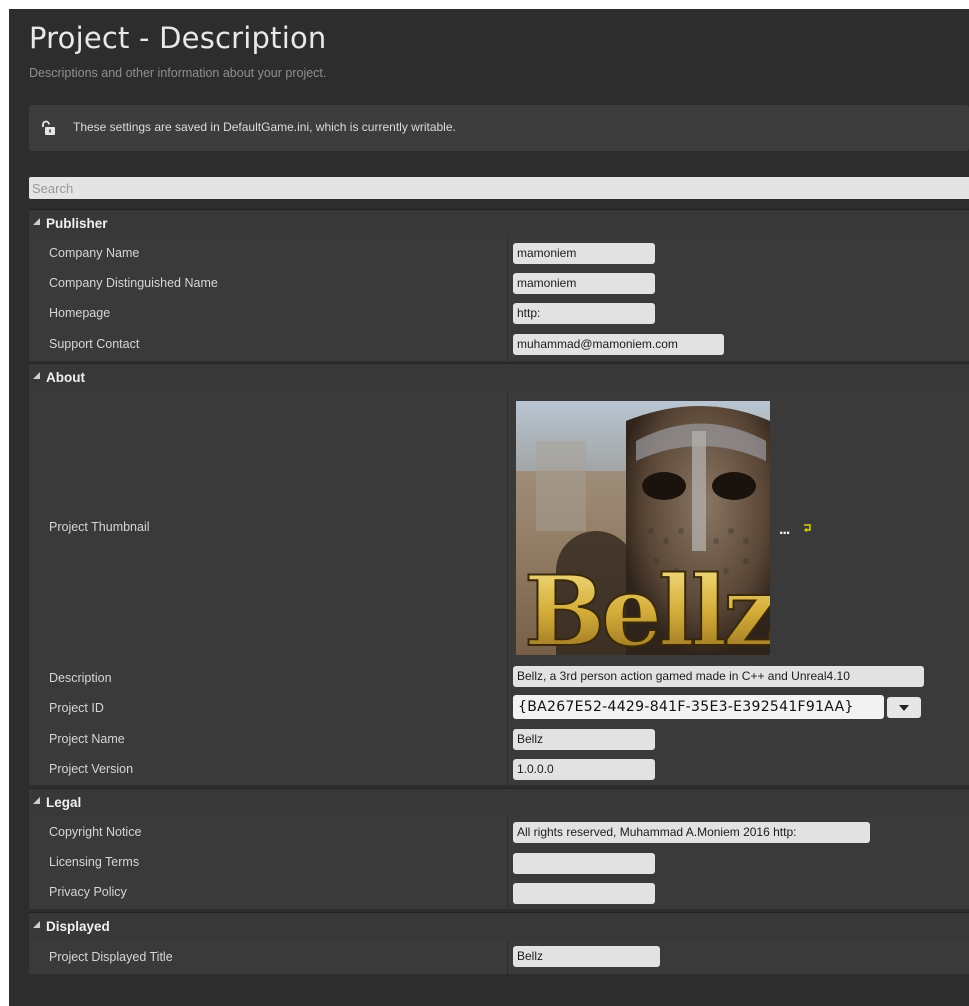 The height and width of the screenshot is (1006, 969). What do you see at coordinates (584, 863) in the screenshot?
I see `licensing-terms-field` at bounding box center [584, 863].